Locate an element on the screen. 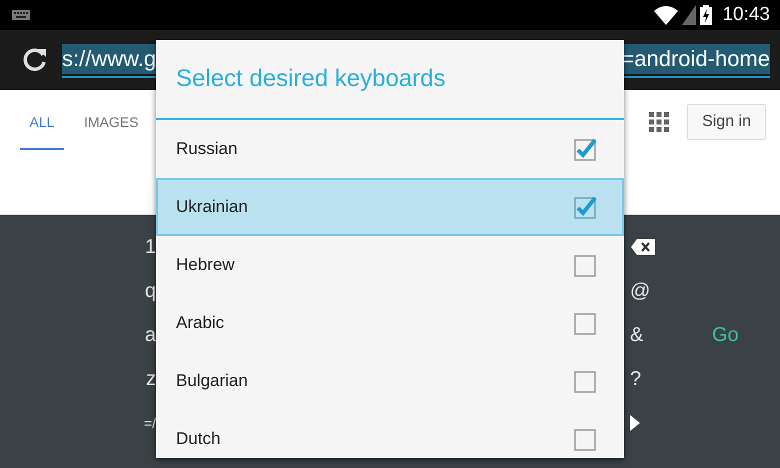 This screenshot has height=468, width=780. url-text: =android-home is located at coordinates (695, 59).